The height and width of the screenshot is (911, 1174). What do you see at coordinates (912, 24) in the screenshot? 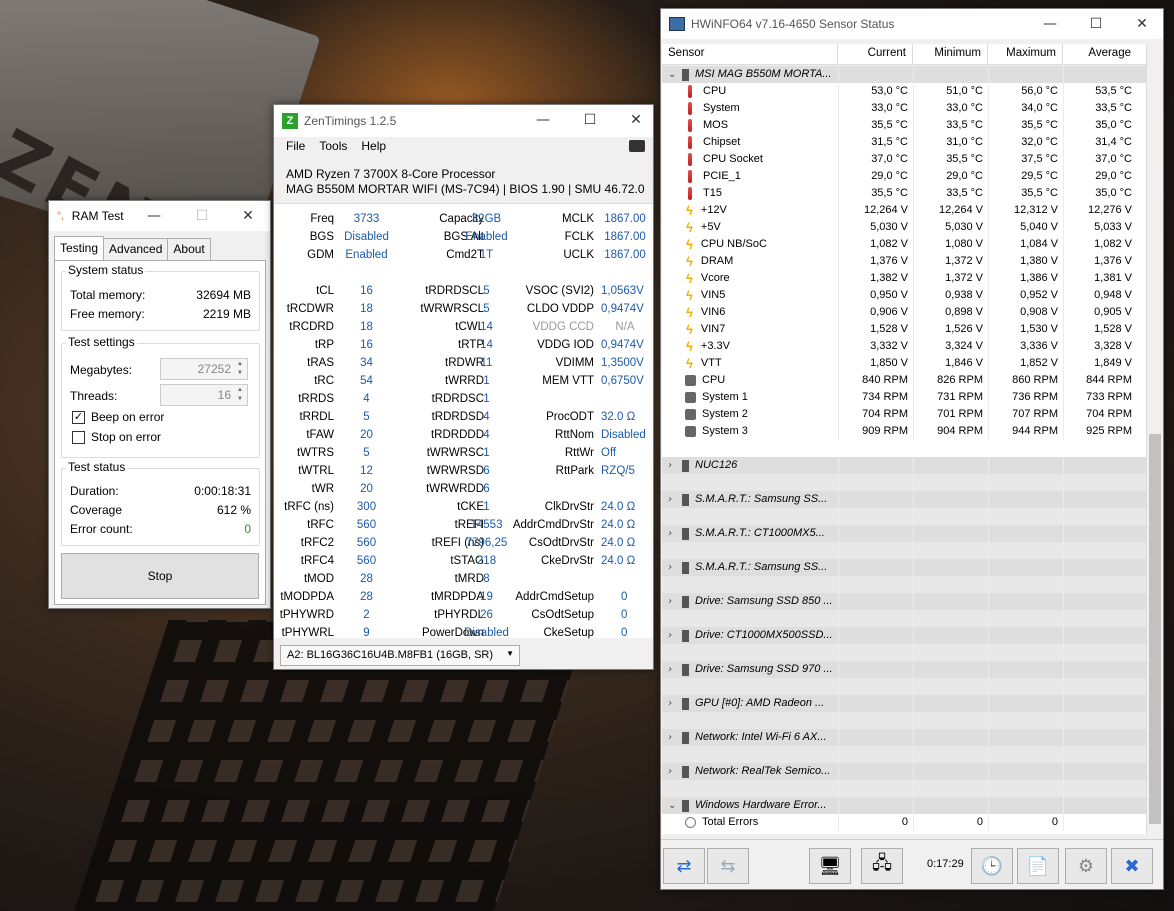
I see `hwinfo-titlebar: HWiNFO64 v7.16-4650 Sensor Status — ☐ ✕` at bounding box center [912, 24].